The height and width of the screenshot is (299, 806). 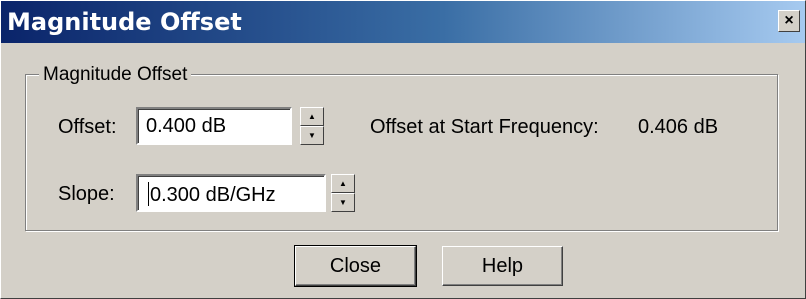 I want to click on close-window-button: ×, so click(x=789, y=21).